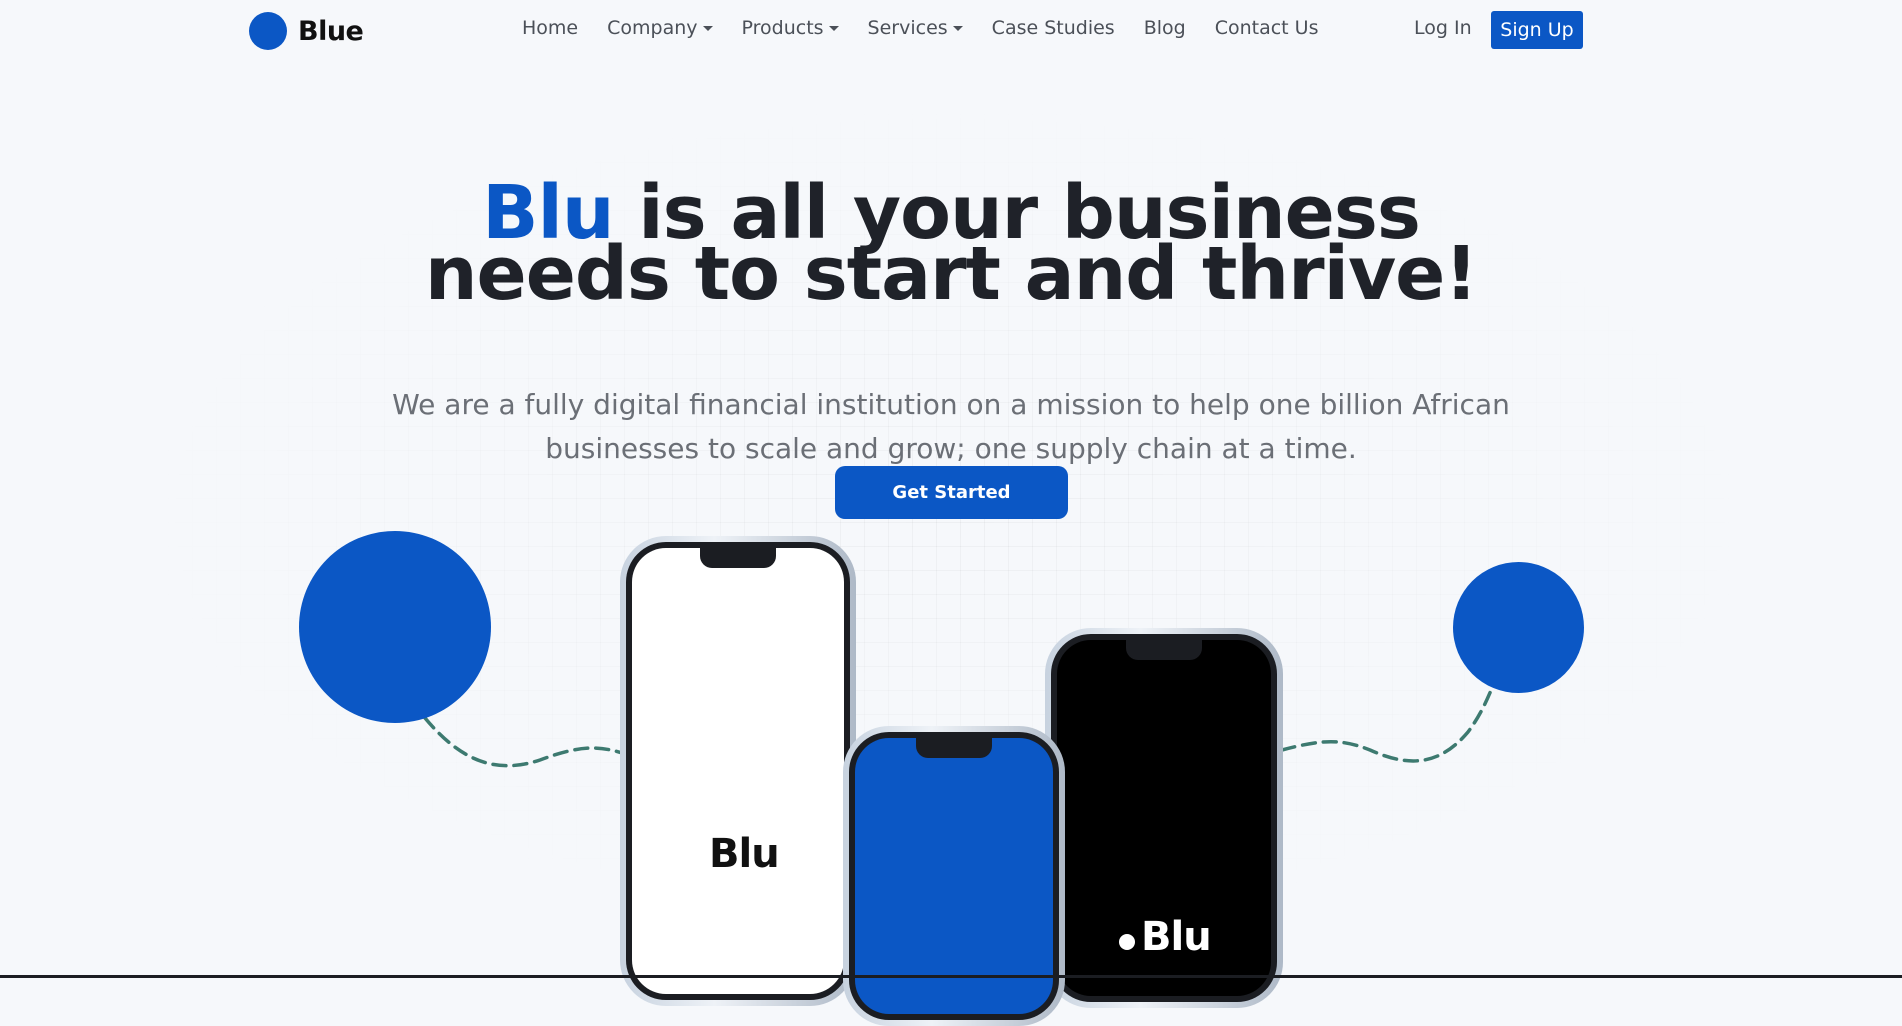 This screenshot has height=1026, width=1902. Describe the element at coordinates (1518, 627) in the screenshot. I see `decorative-circle-right` at that location.